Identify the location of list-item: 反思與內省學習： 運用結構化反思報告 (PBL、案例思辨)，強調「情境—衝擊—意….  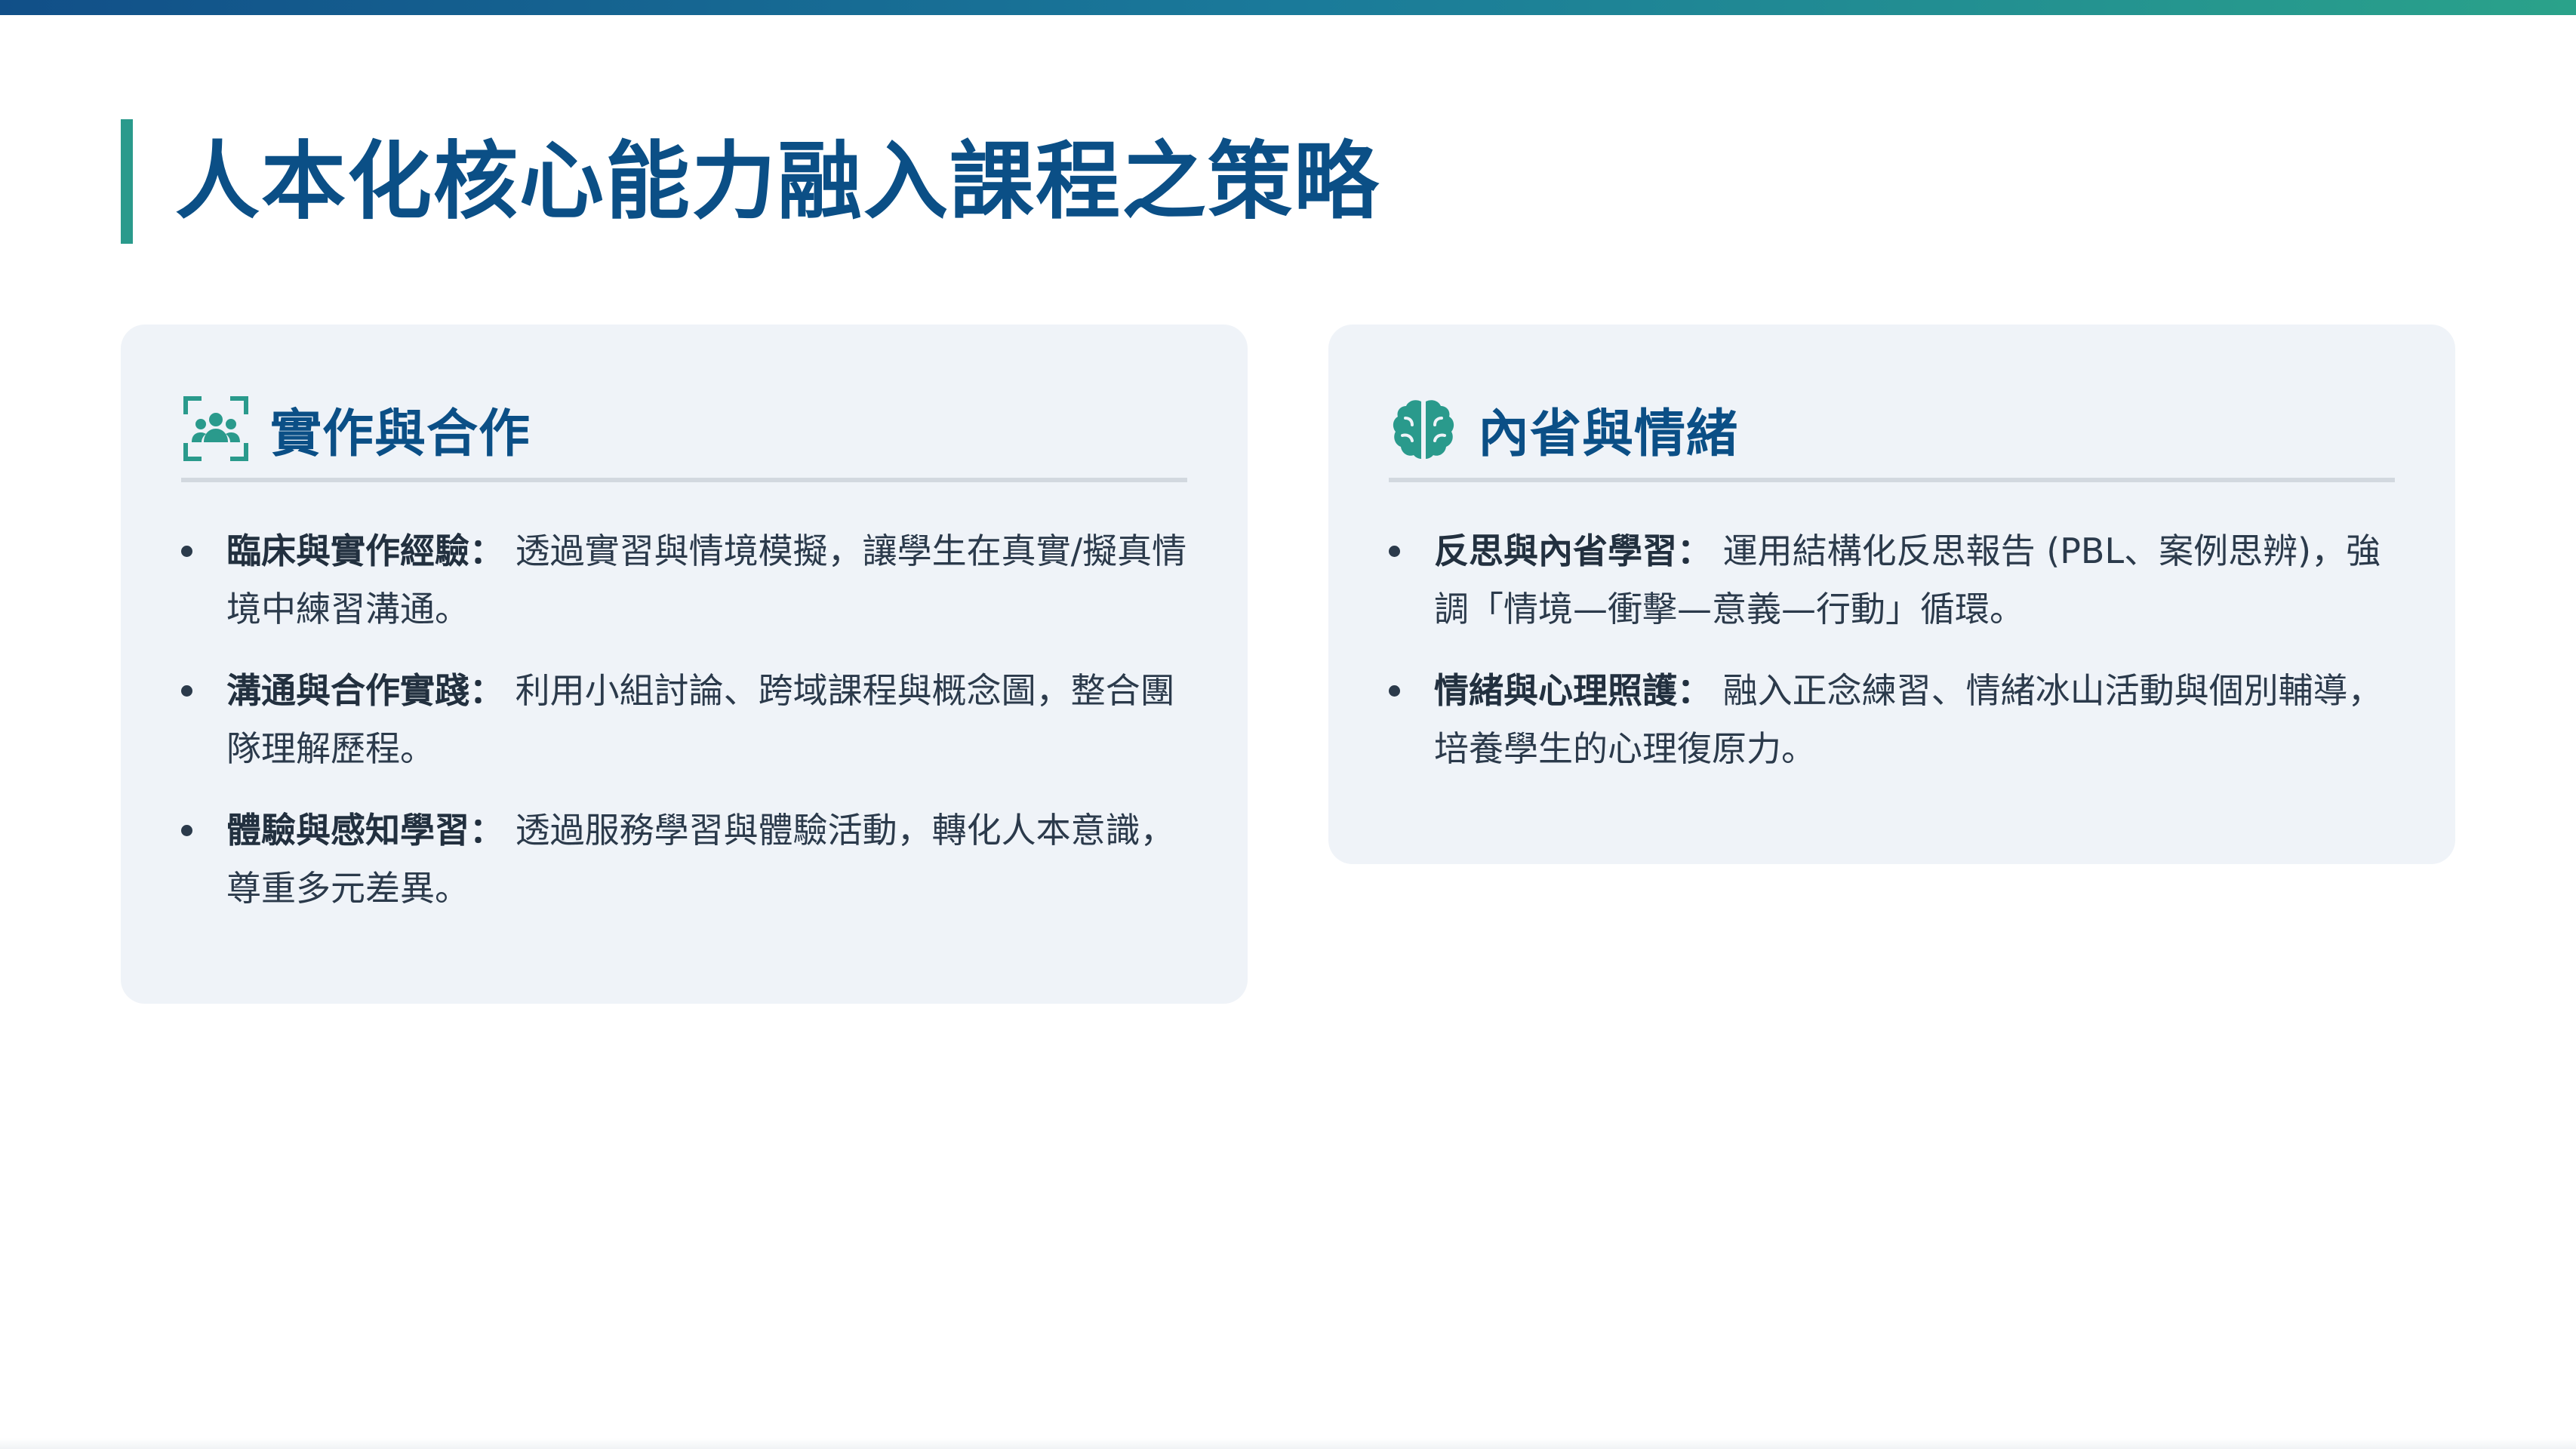
(1892, 580).